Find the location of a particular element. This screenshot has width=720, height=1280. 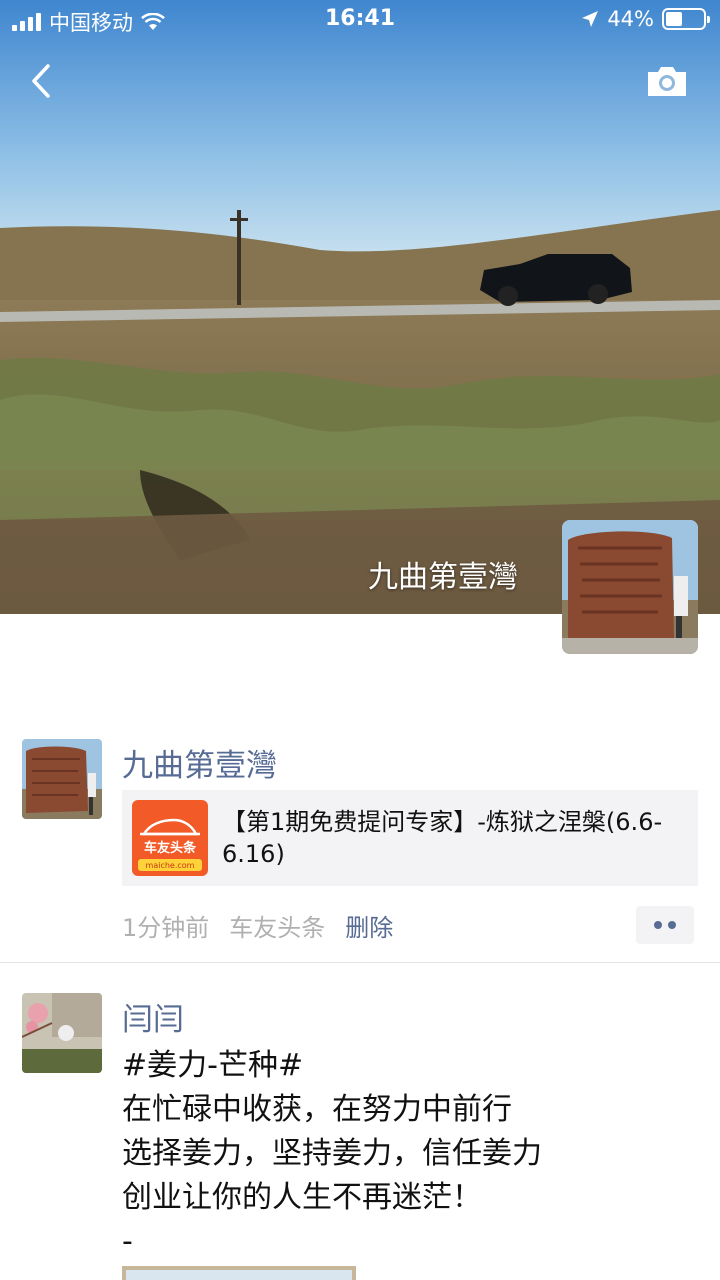

link-title: 【第1期免费提问专家】-炼狱之涅槃(6.6-6.16) is located at coordinates (442, 838).